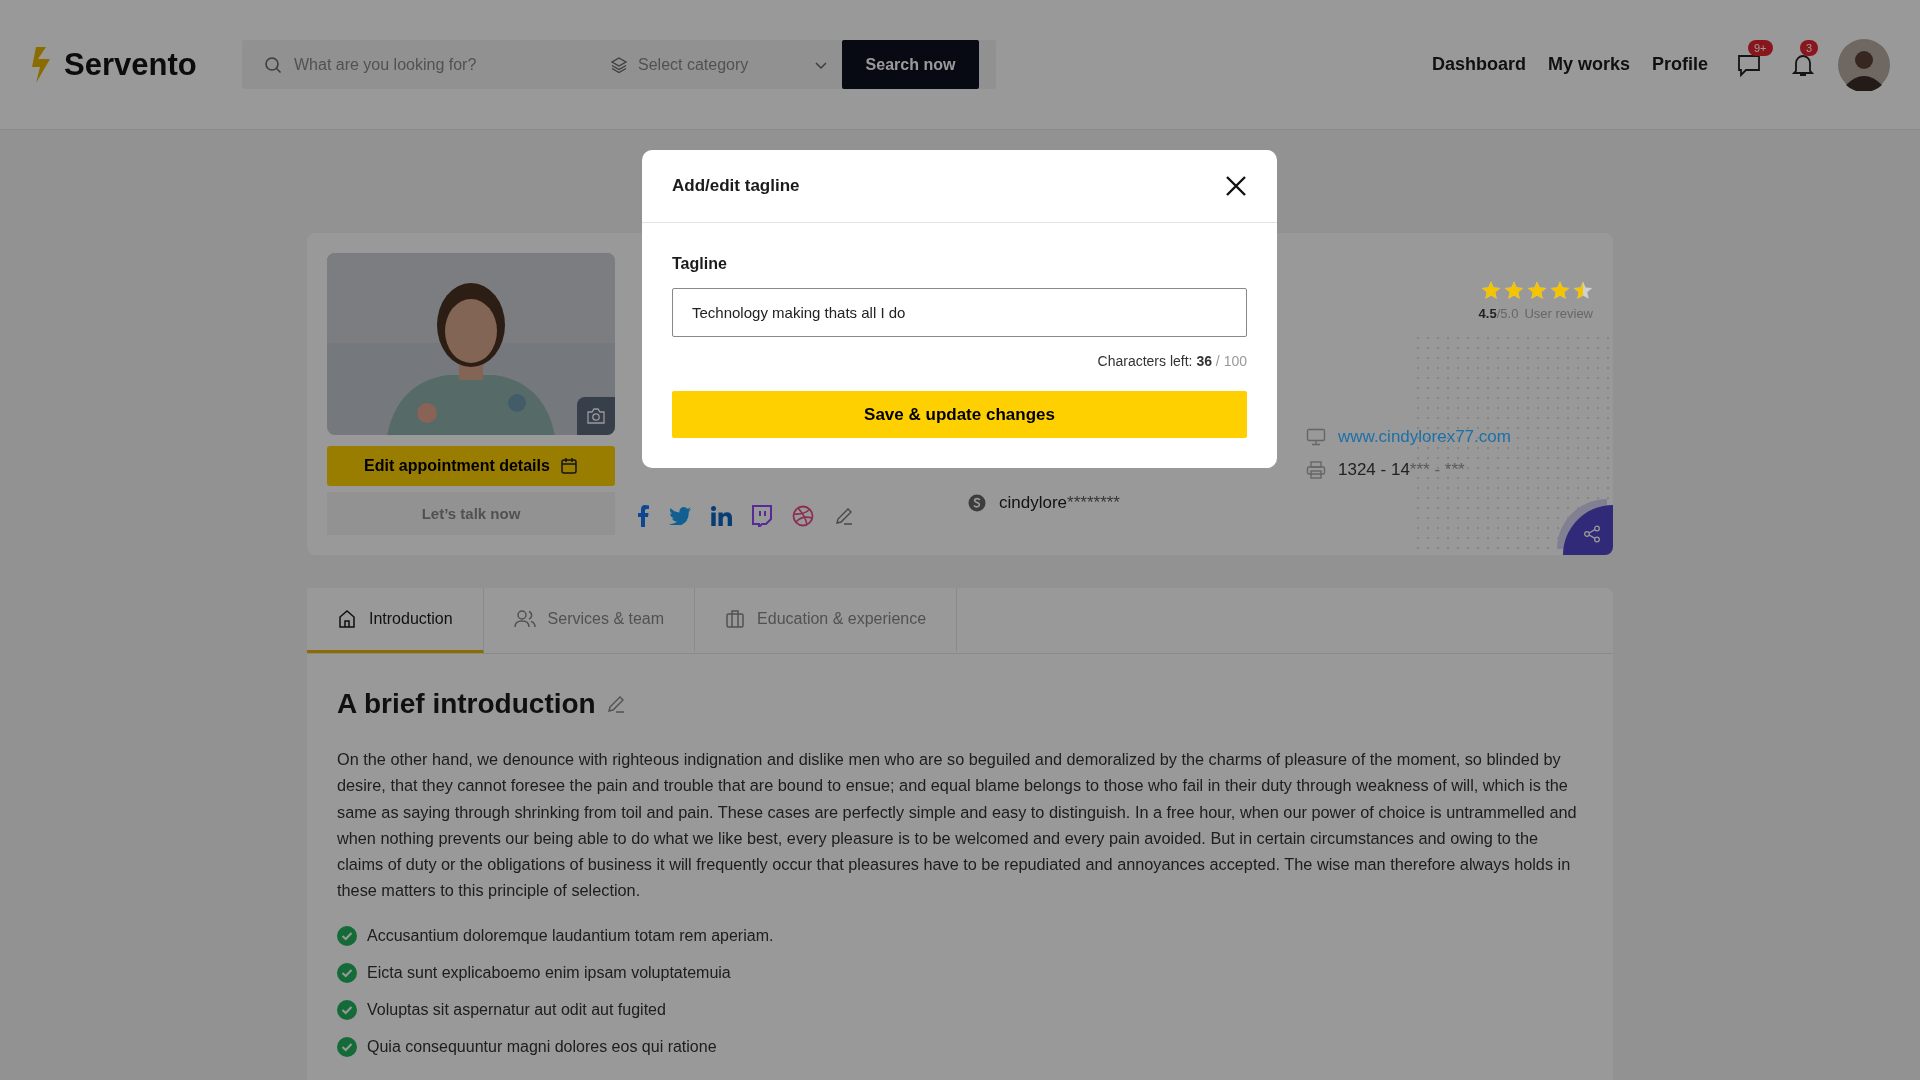 Image resolution: width=1920 pixels, height=1080 pixels. I want to click on facebook-icon, so click(643, 516).